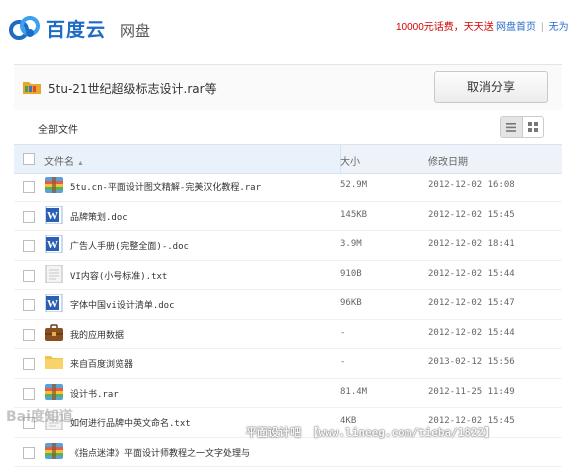 This screenshot has height=467, width=577. Describe the element at coordinates (135, 30) in the screenshot. I see `product-name: 网盘` at that location.